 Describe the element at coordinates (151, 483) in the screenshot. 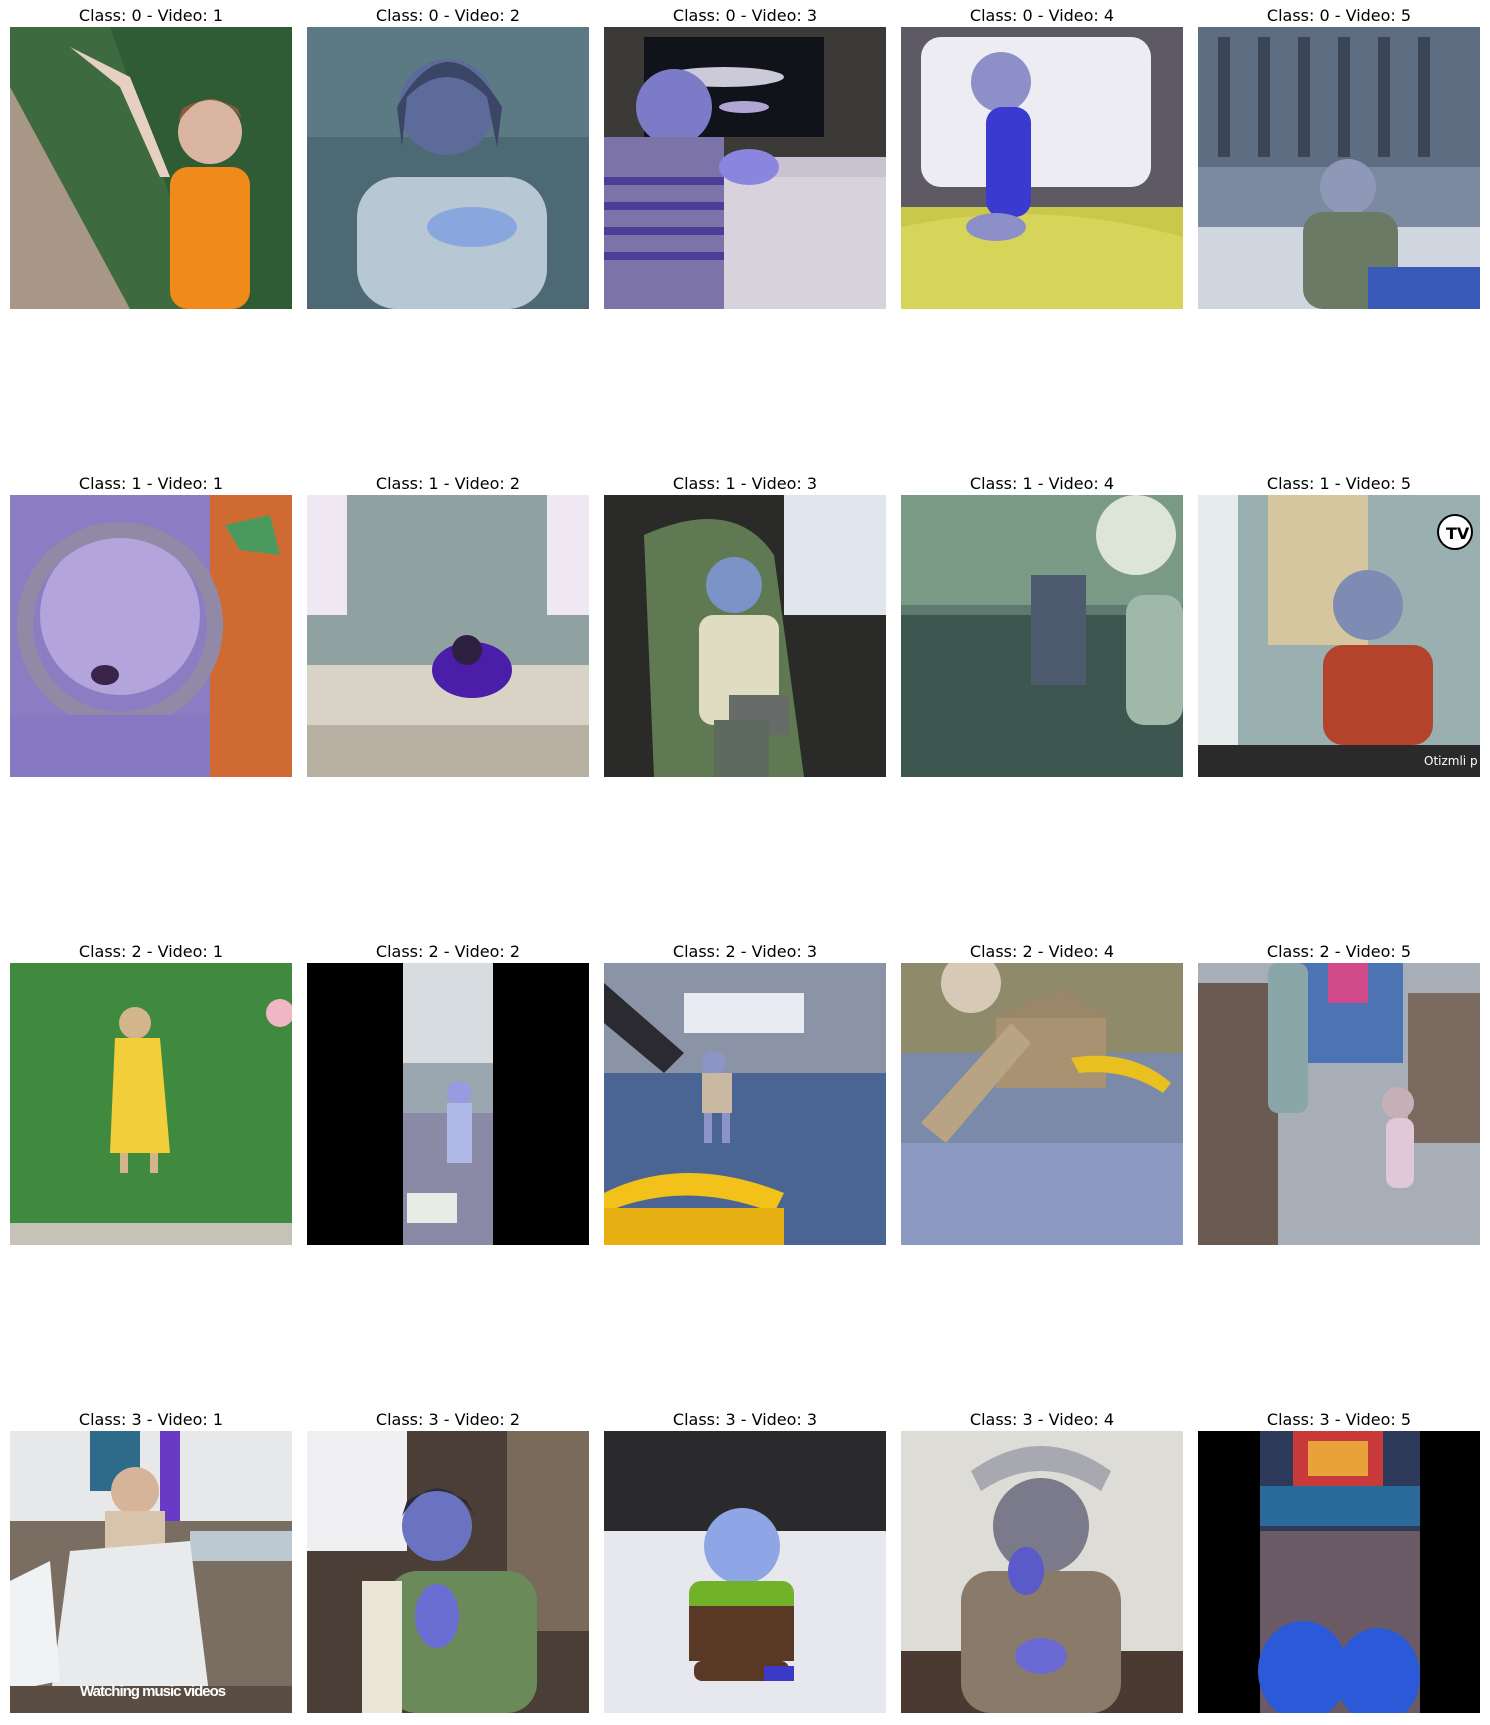

I see `cell-title: Class: 1 - Video: 1` at that location.